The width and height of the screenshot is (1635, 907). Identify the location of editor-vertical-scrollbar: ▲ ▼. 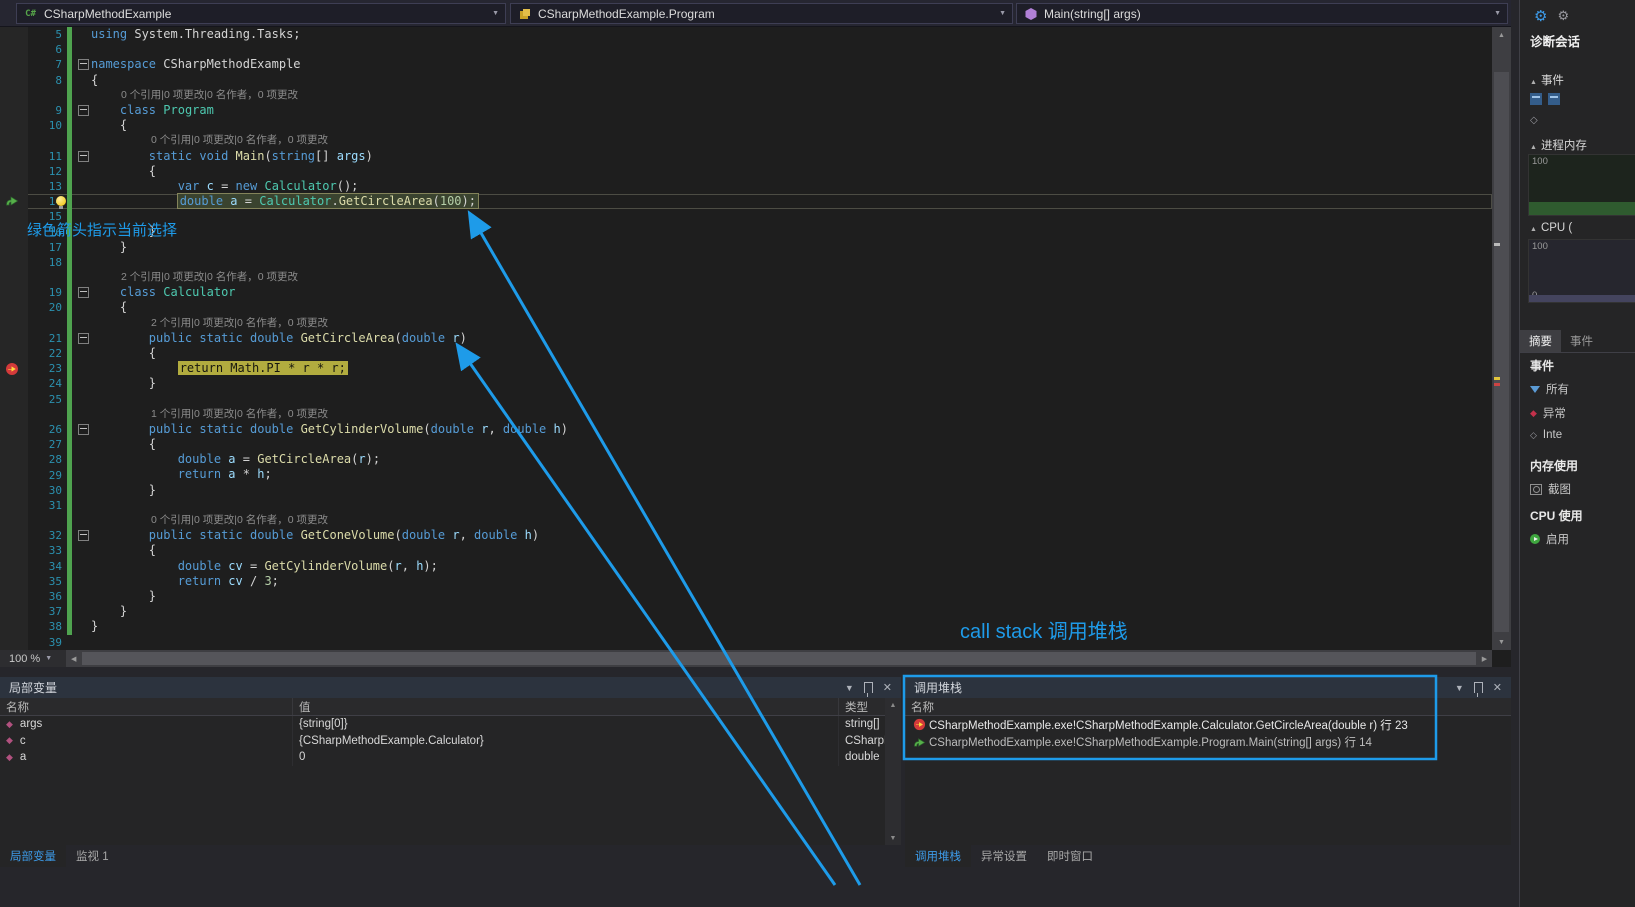
(1501, 338).